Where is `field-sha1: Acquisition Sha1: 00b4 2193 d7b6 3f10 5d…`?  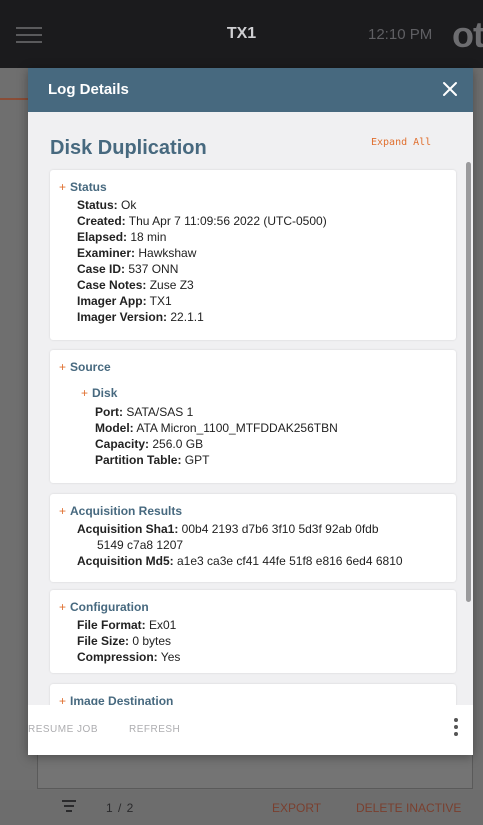
field-sha1: Acquisition Sha1: 00b4 2193 d7b6 3f10 5d… is located at coordinates (228, 529).